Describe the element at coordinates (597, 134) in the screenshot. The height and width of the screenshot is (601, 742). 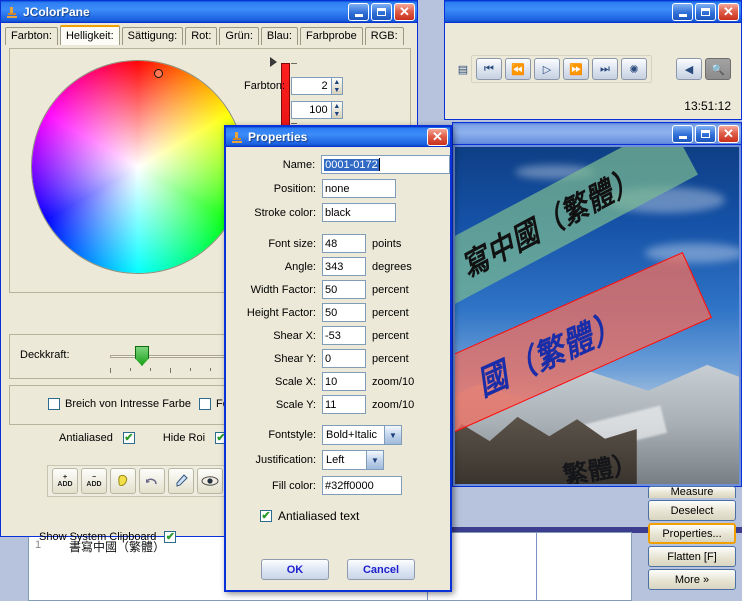
I see `image-window-titlebar: ✕` at that location.